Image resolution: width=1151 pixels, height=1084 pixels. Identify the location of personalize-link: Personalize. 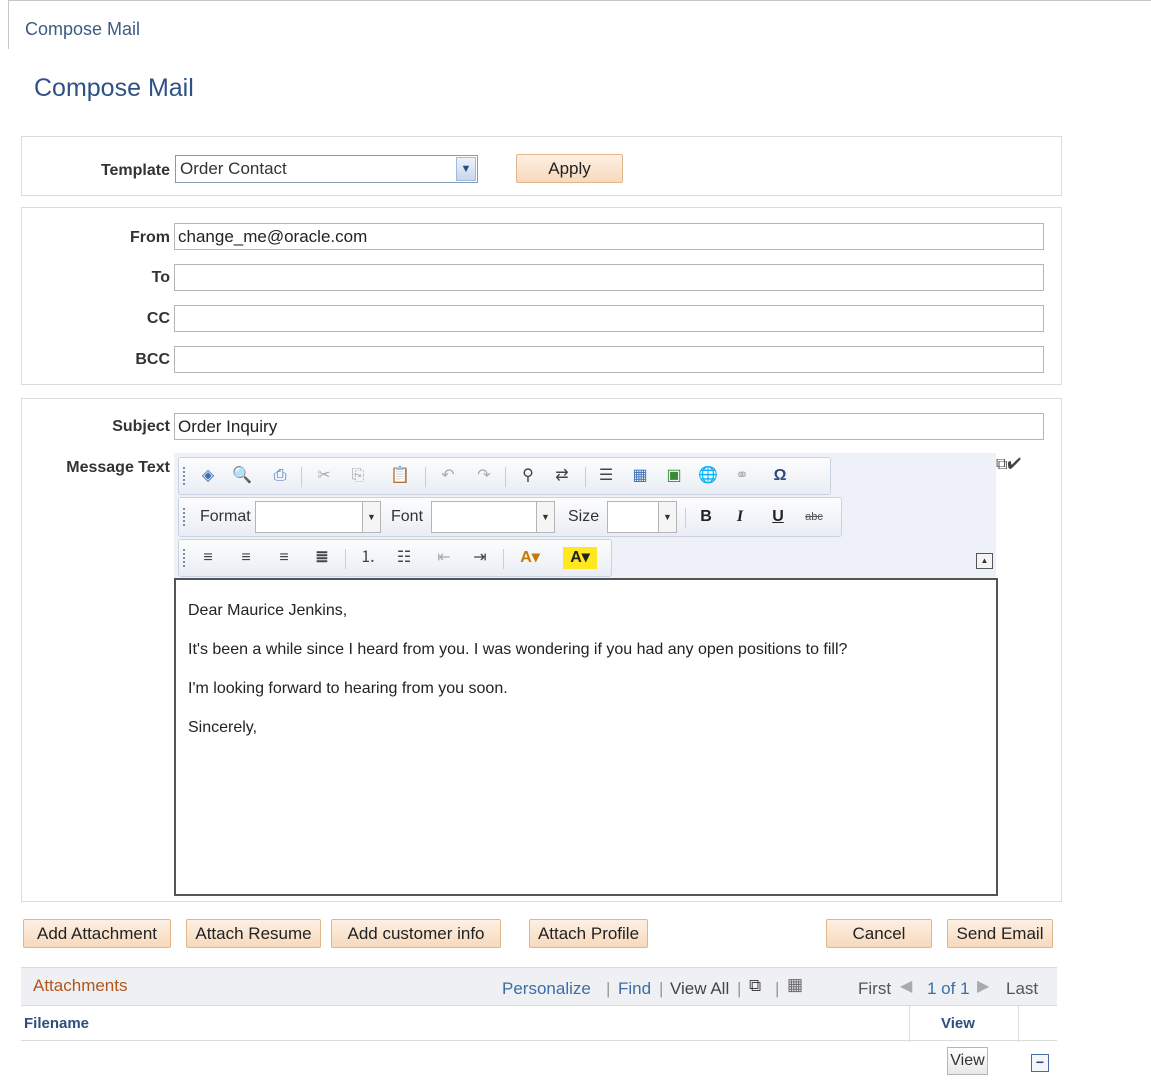
(546, 989).